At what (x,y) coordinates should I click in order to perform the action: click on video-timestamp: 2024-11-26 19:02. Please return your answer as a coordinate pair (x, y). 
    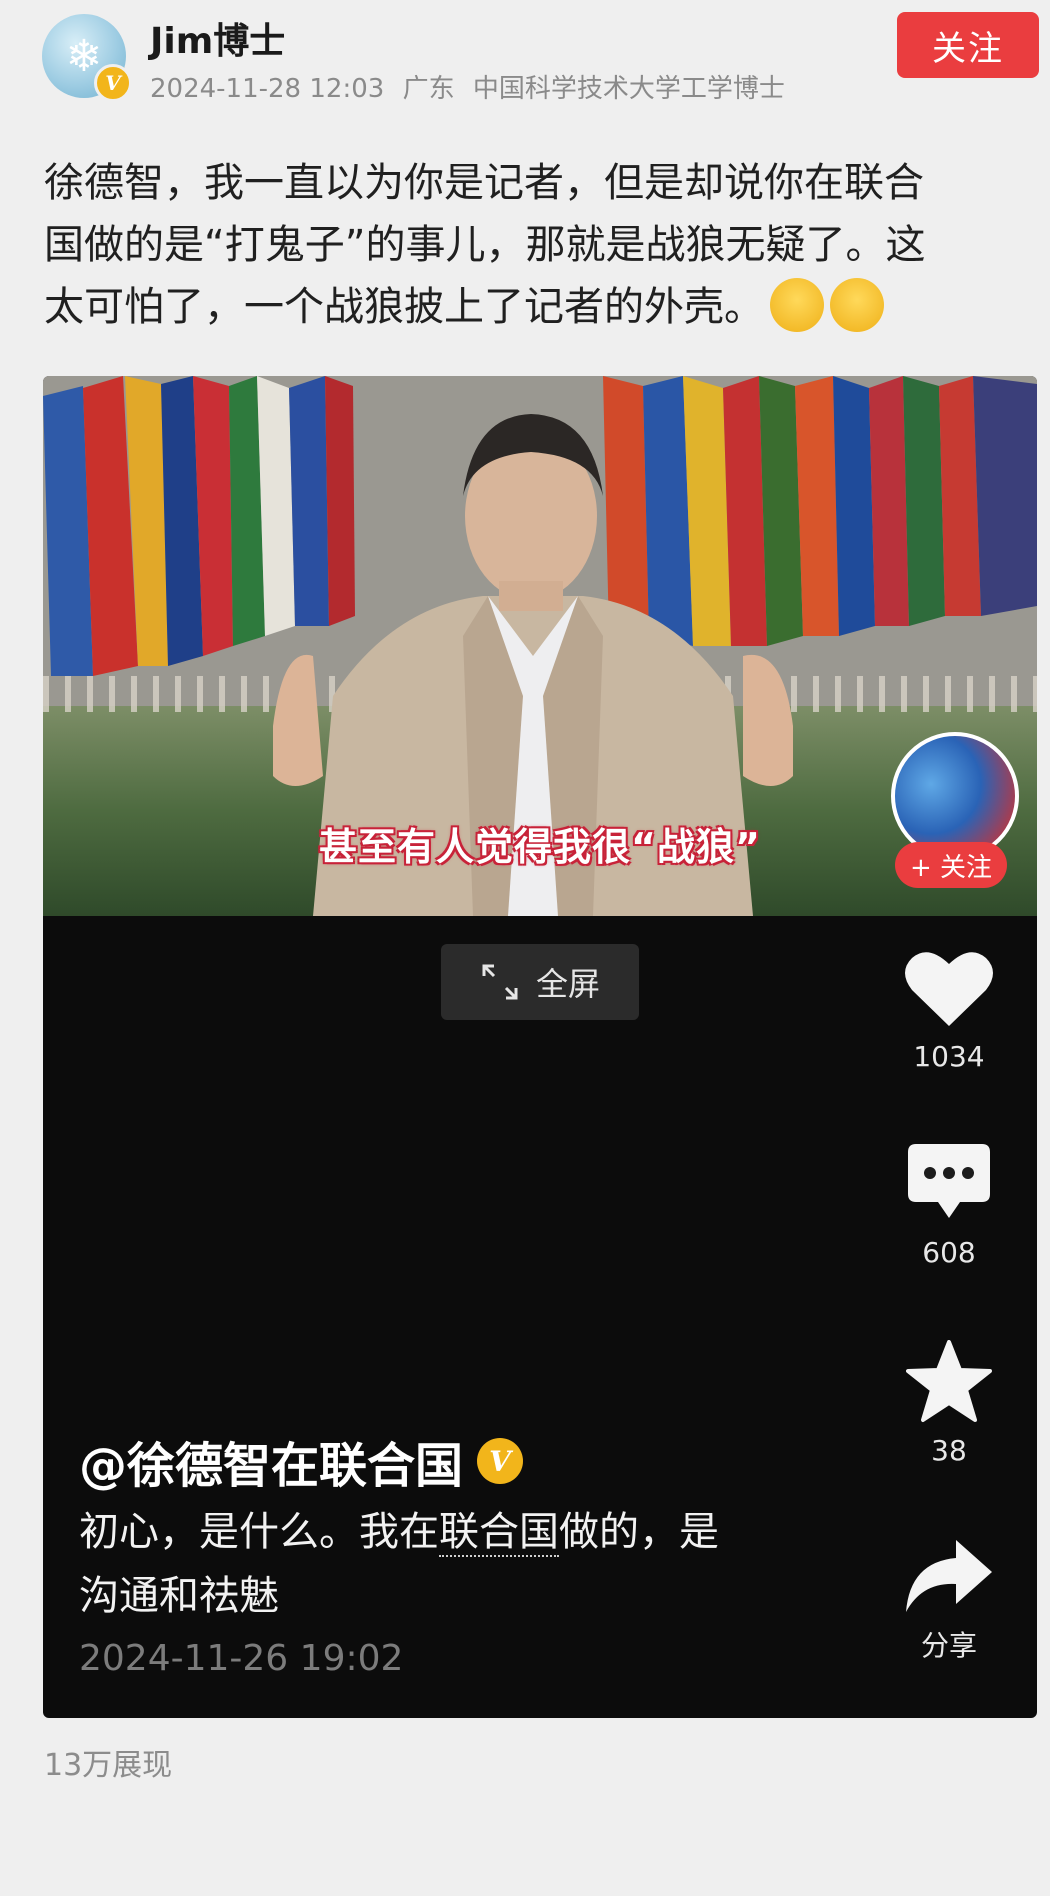
    Looking at the image, I should click on (241, 1658).